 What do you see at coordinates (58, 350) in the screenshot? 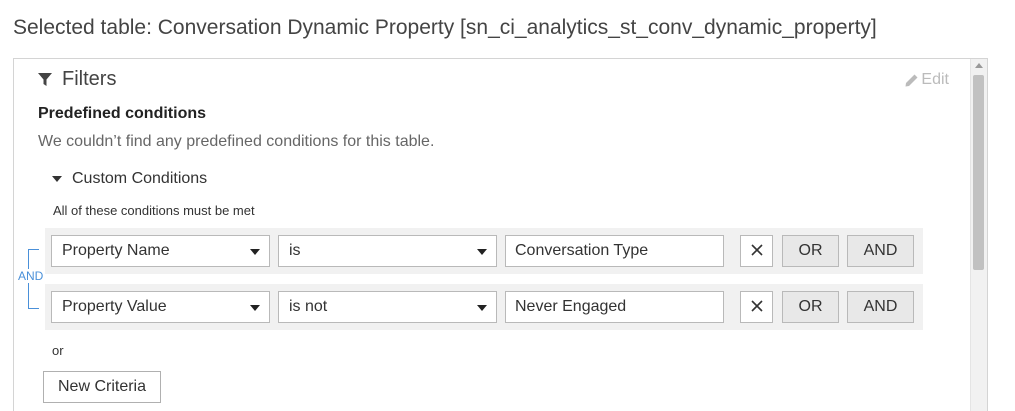
I see `or-separator-text: or` at bounding box center [58, 350].